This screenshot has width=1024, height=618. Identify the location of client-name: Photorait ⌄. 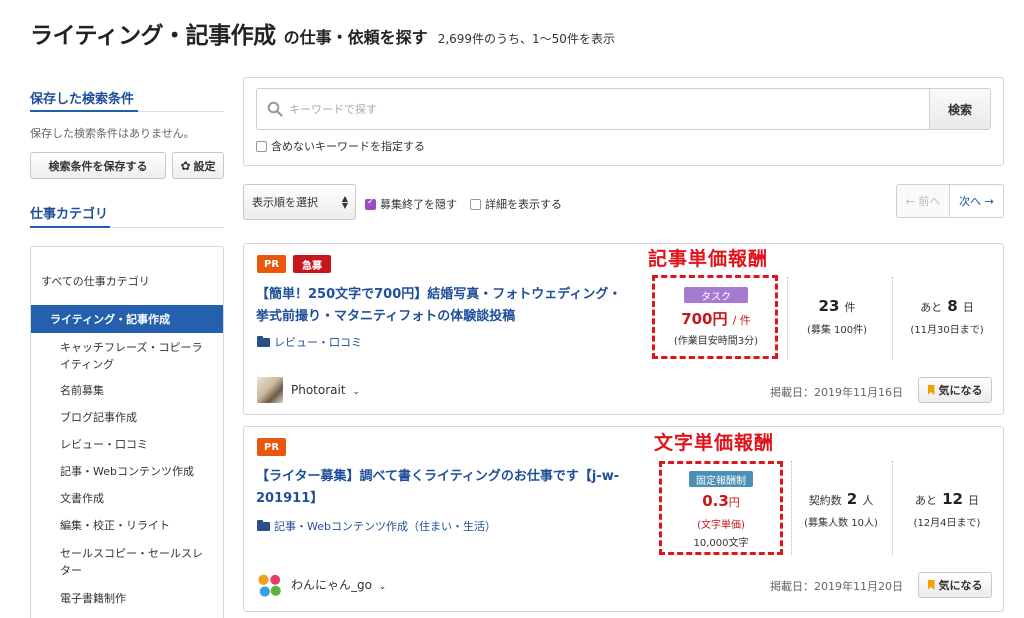
(325, 390).